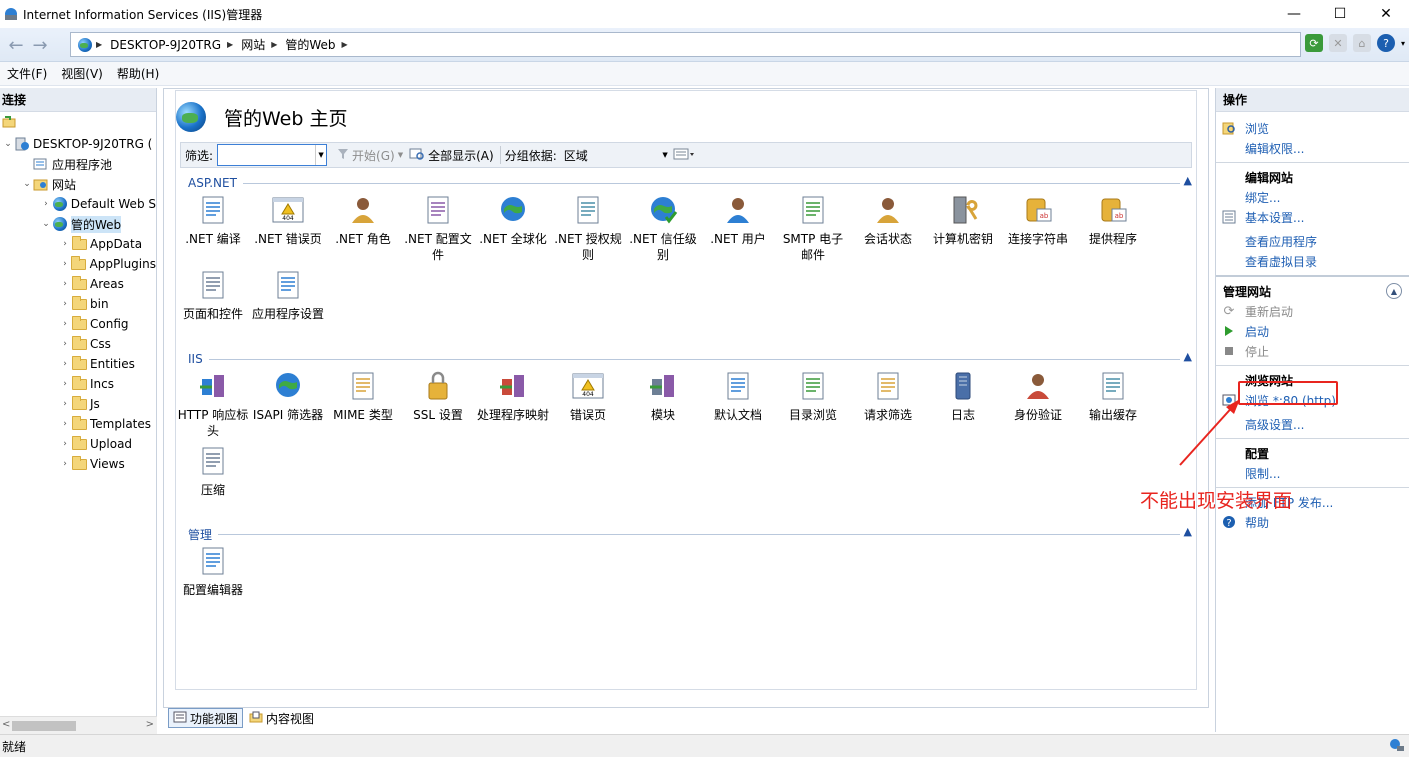 This screenshot has height=757, width=1409. What do you see at coordinates (1337, 43) in the screenshot?
I see `stop-load-icon: ✕` at bounding box center [1337, 43].